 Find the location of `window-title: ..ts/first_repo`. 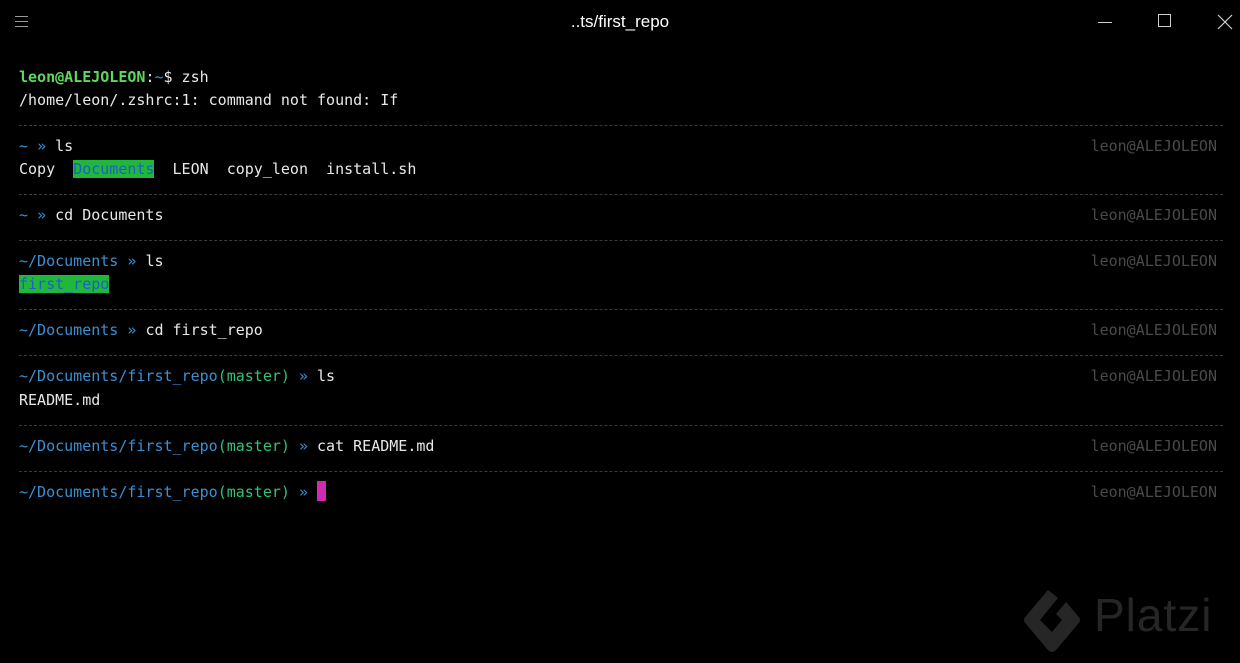

window-title: ..ts/first_repo is located at coordinates (620, 21).